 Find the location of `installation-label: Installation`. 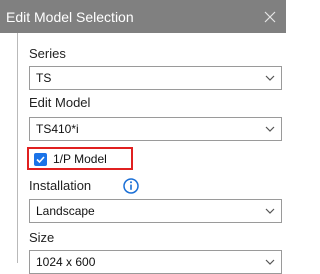

installation-label: Installation is located at coordinates (60, 185).